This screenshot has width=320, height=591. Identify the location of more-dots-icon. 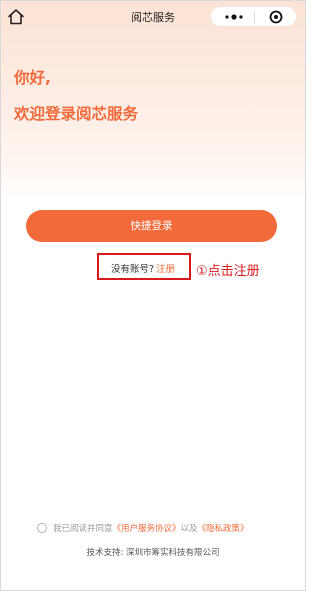
(234, 17).